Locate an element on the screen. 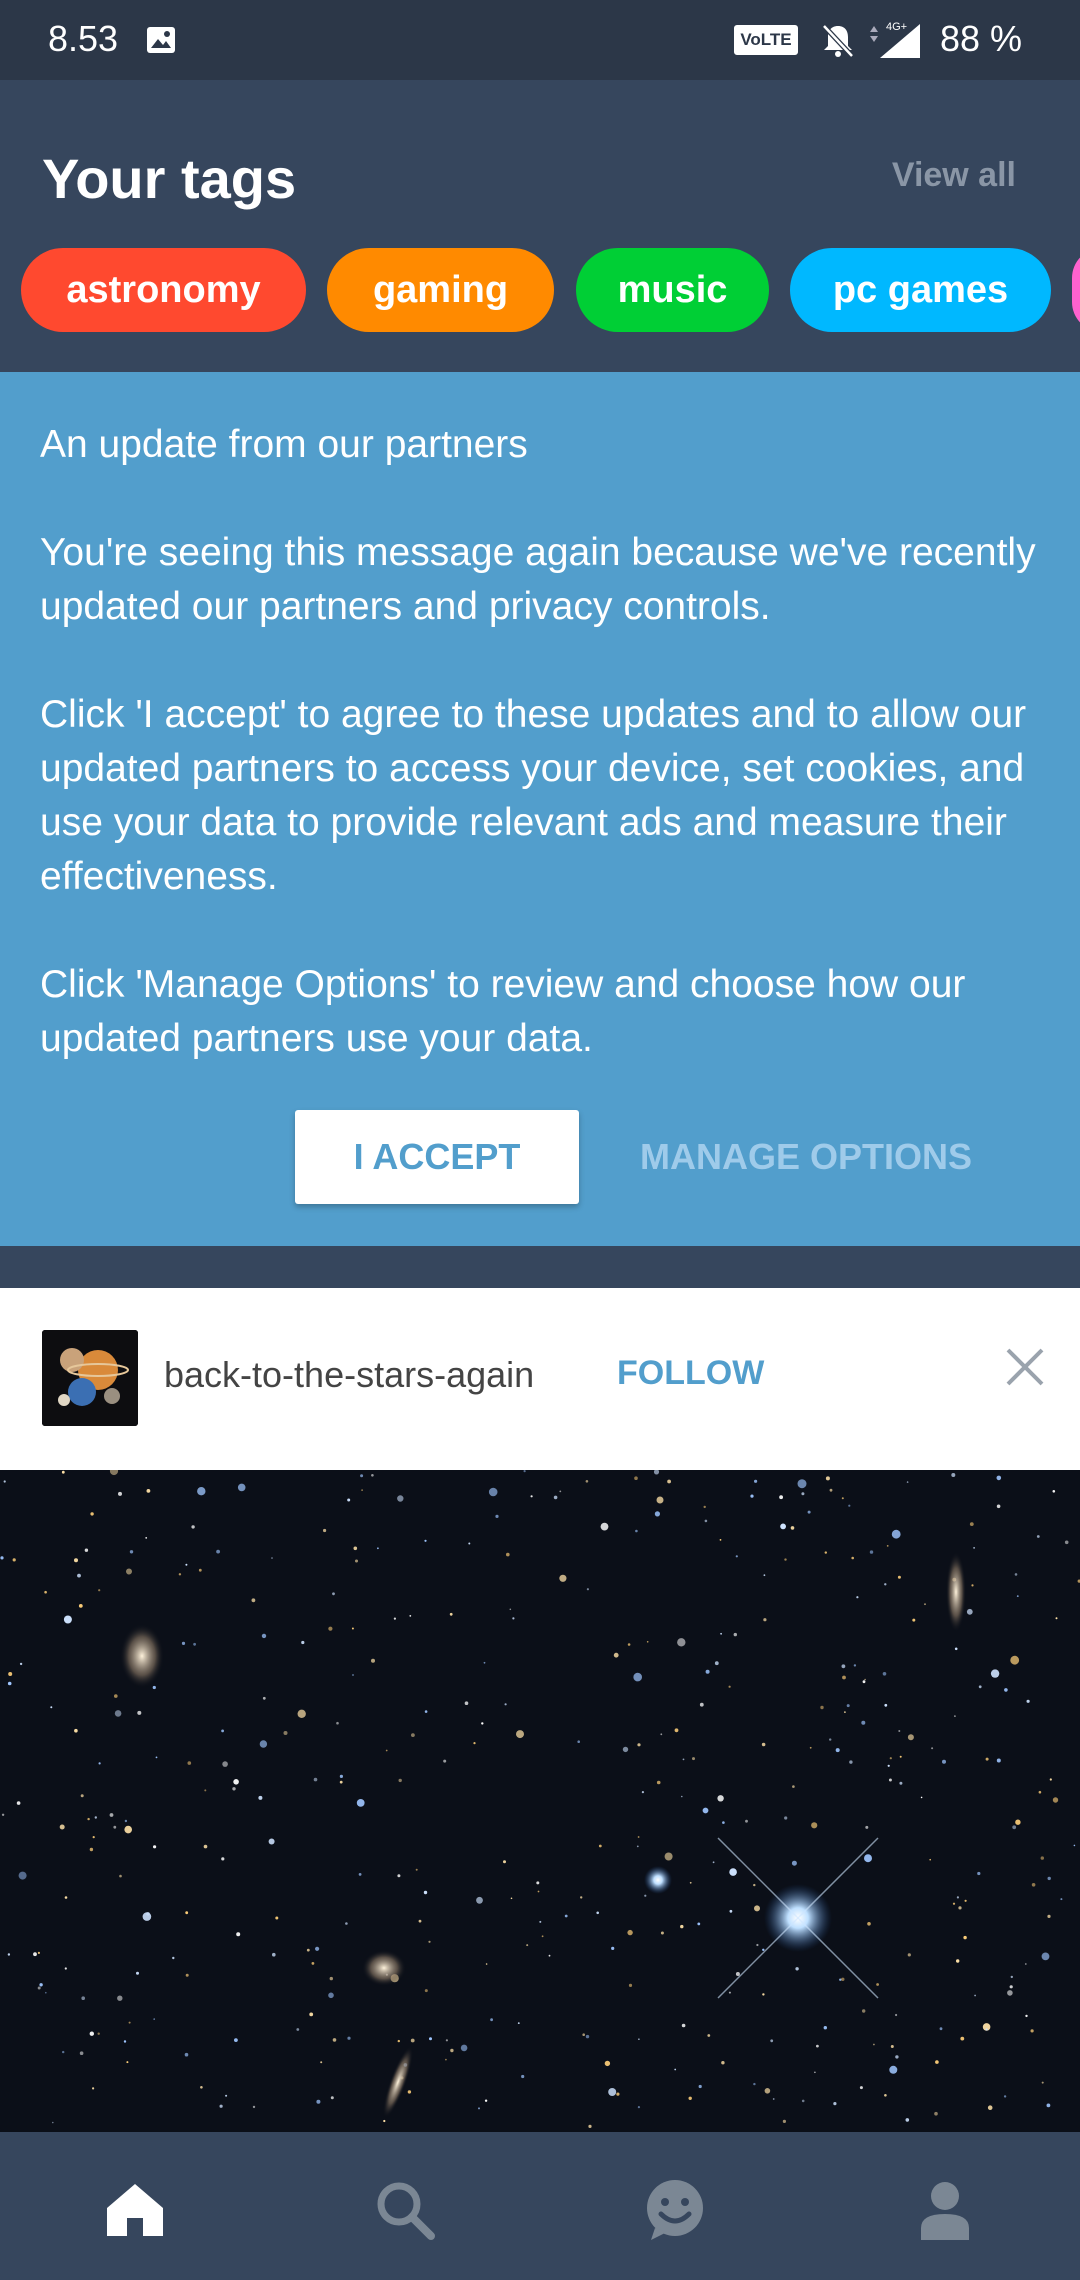  blog-avatar is located at coordinates (90, 1378).